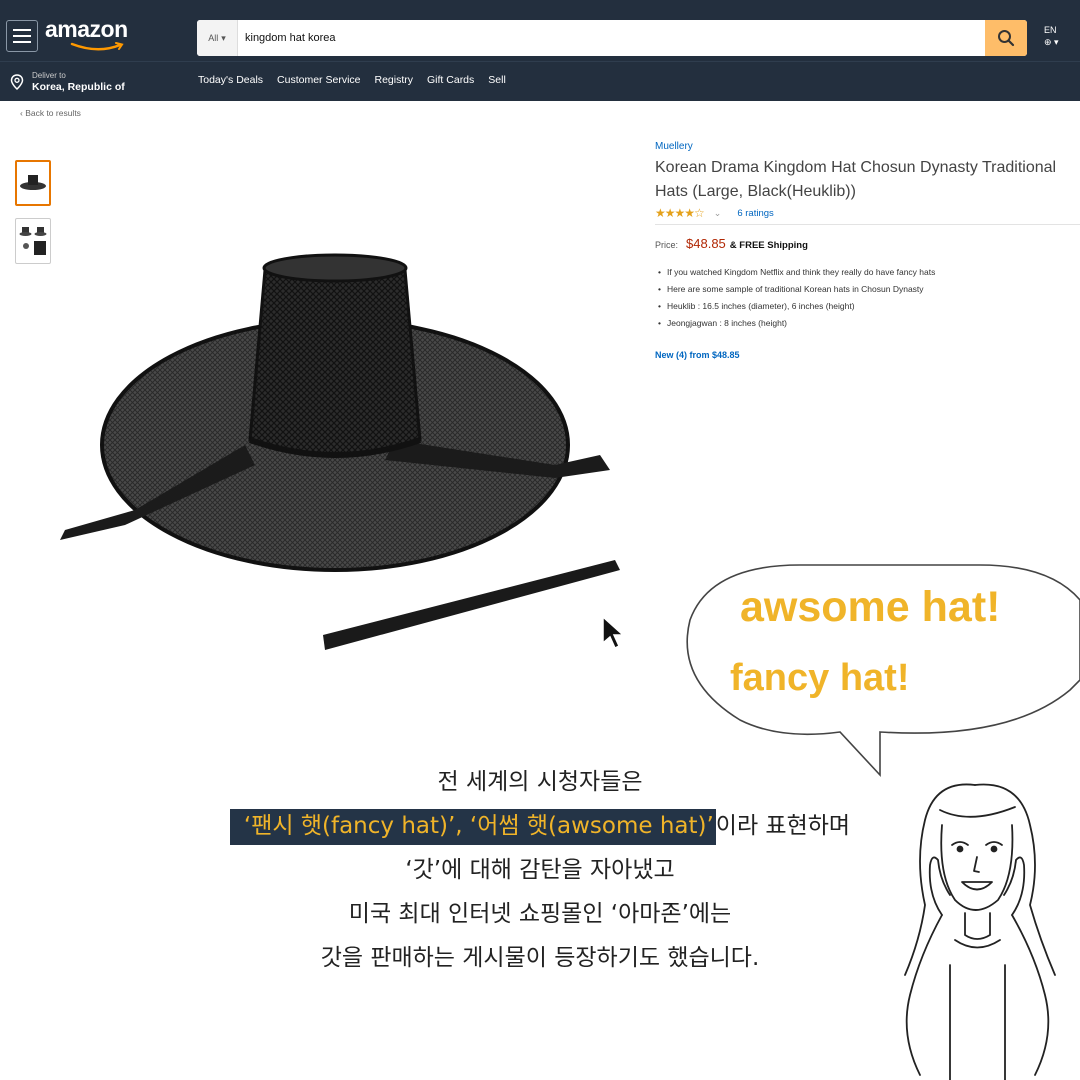  I want to click on hat-thumbnail-icon, so click(33, 182).